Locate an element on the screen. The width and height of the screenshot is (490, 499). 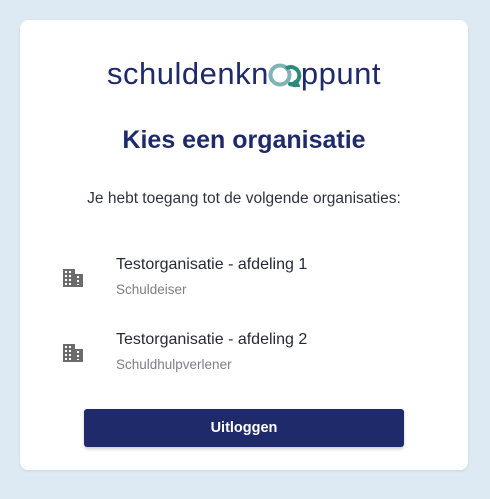
linked-chat-bubbles-icon is located at coordinates (285, 75).